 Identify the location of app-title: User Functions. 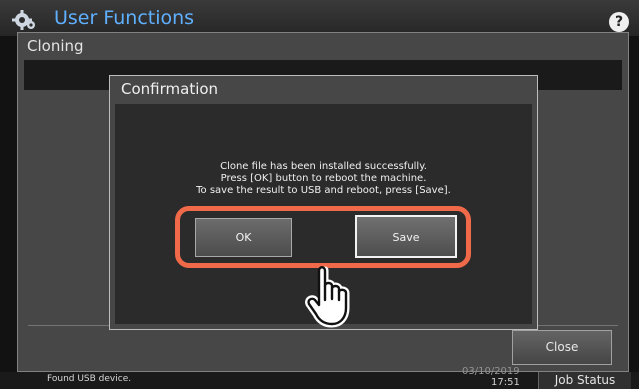
(124, 18).